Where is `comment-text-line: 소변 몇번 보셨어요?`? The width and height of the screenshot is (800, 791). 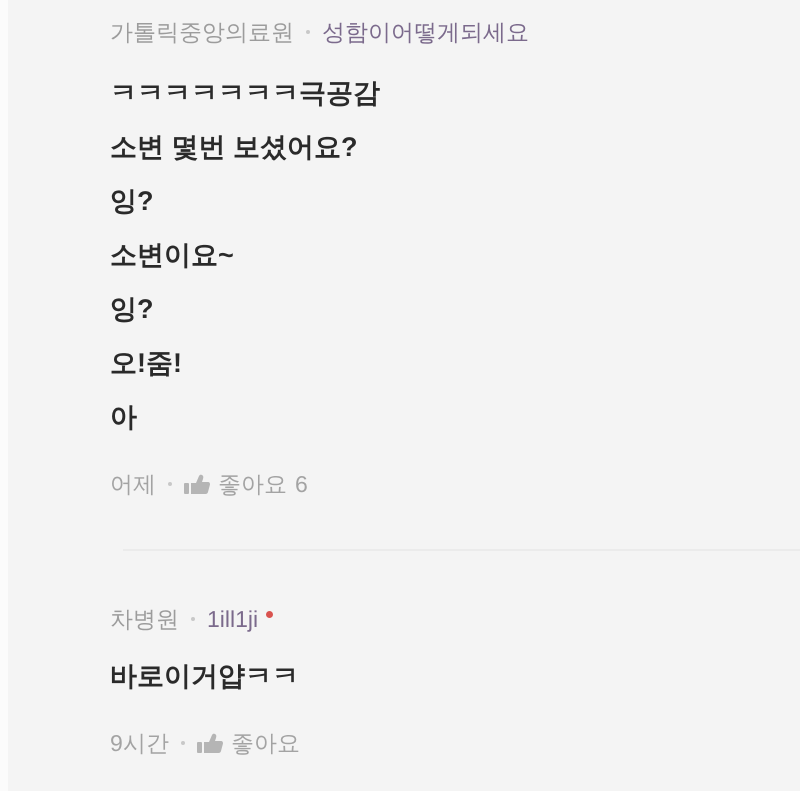
comment-text-line: 소변 몇번 보셨어요? is located at coordinates (234, 147).